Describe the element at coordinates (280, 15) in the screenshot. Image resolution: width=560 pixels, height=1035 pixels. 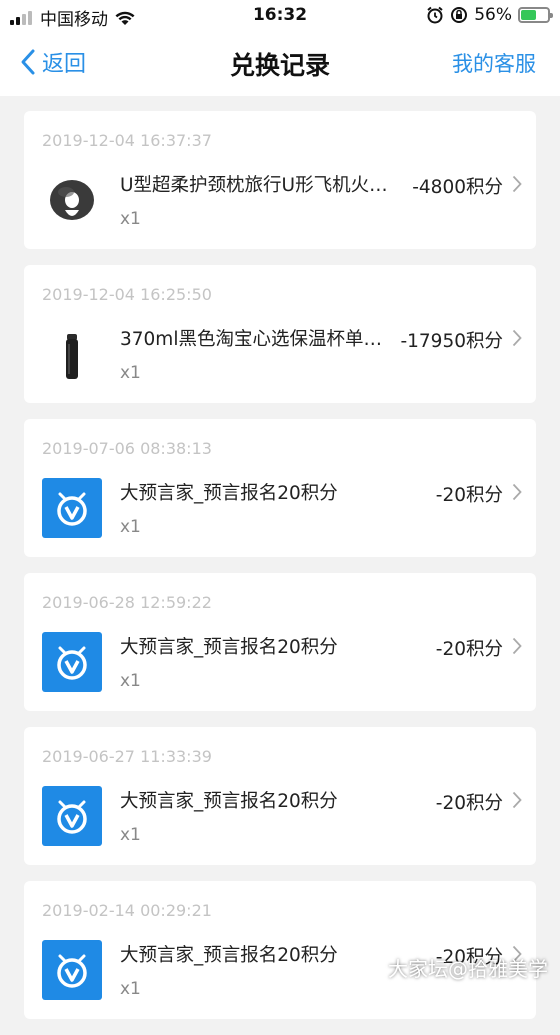
I see `status-bar: 中国移动 16:32 56%` at that location.